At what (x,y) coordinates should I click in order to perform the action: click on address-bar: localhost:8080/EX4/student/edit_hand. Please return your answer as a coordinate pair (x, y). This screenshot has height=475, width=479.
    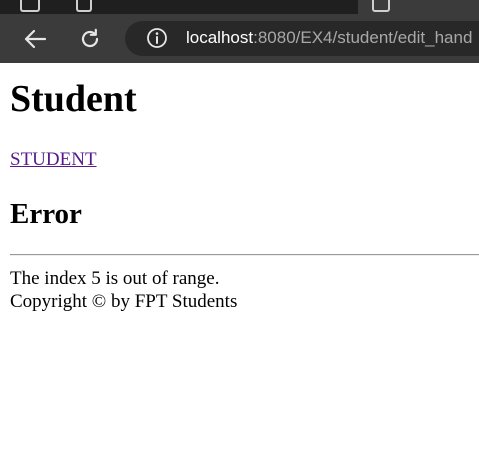
    Looking at the image, I should click on (302, 38).